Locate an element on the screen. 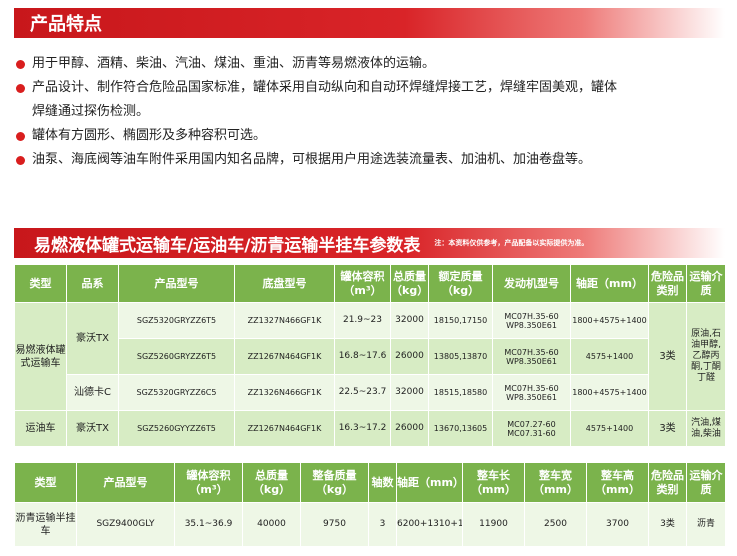 The width and height of the screenshot is (737, 556). cell-model: SGZ5260GYYZZ6T5 is located at coordinates (176, 428).